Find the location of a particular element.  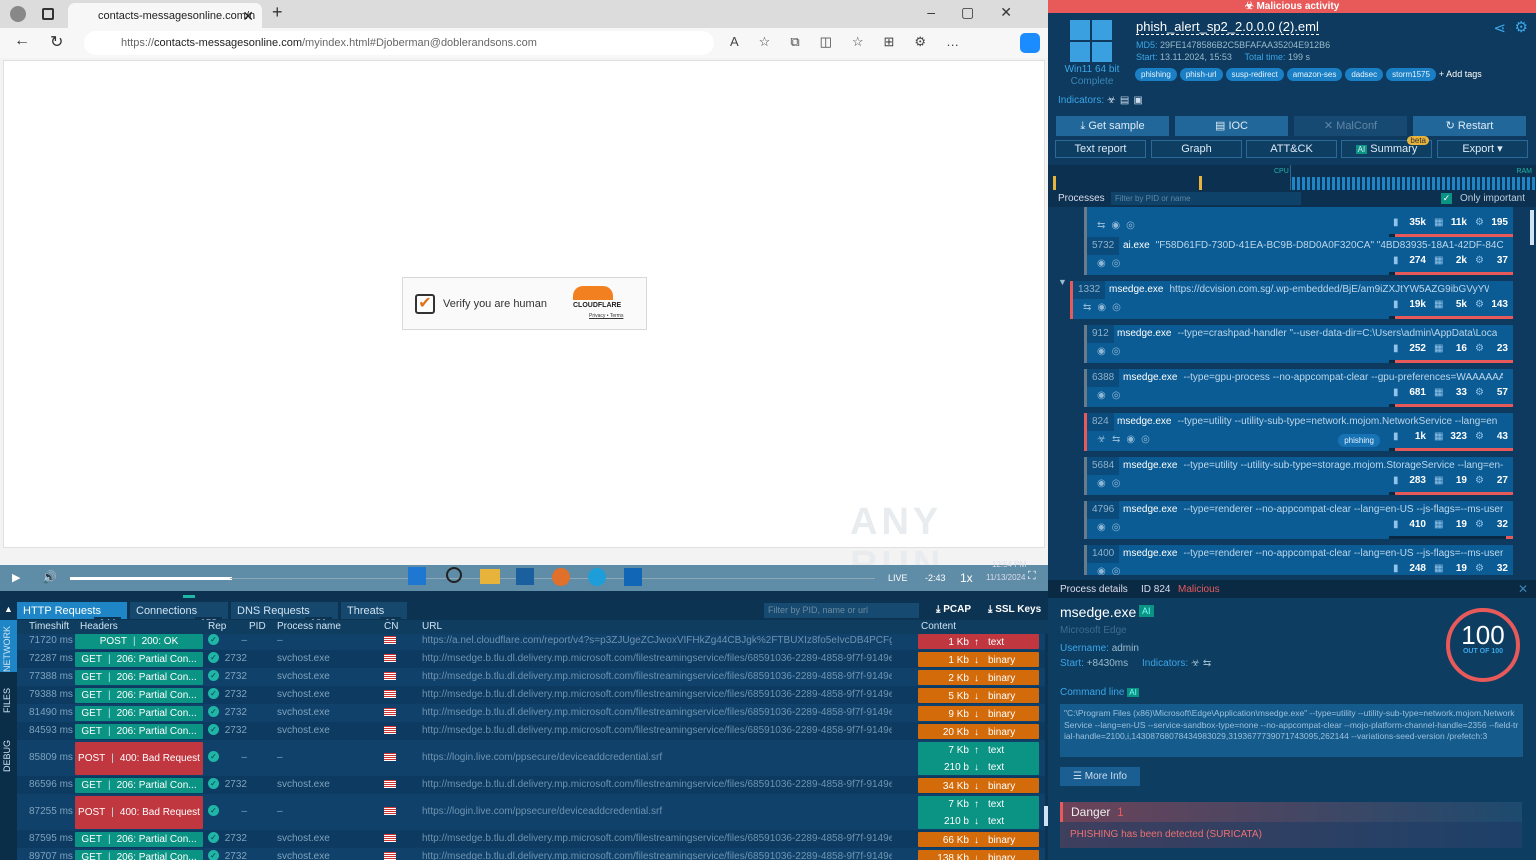

process-scrollbar is located at coordinates (1532, 227).